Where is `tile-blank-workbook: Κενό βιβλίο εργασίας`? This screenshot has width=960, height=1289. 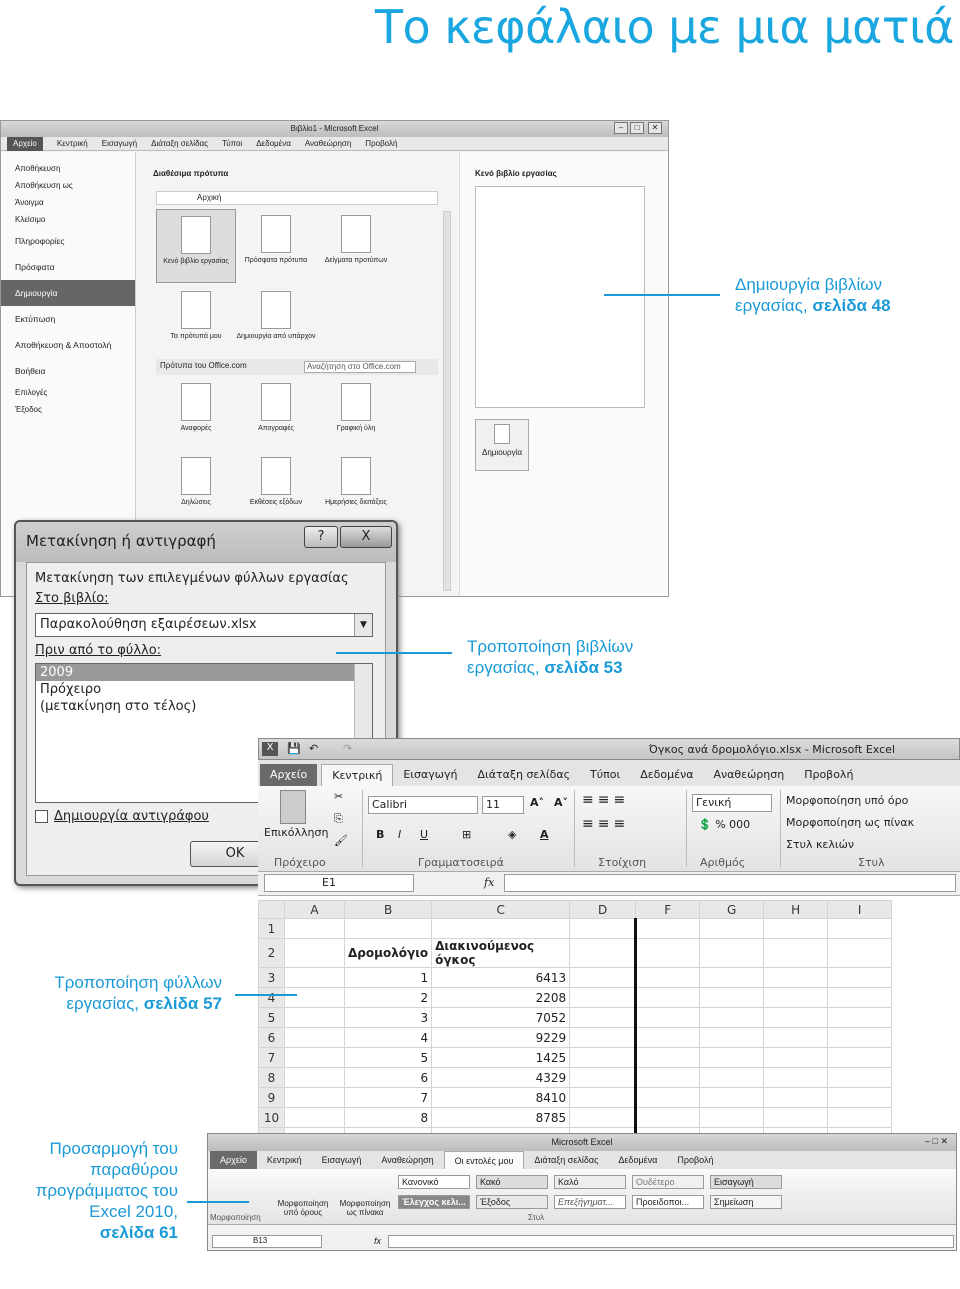 tile-blank-workbook: Κενό βιβλίο εργασίας is located at coordinates (196, 246).